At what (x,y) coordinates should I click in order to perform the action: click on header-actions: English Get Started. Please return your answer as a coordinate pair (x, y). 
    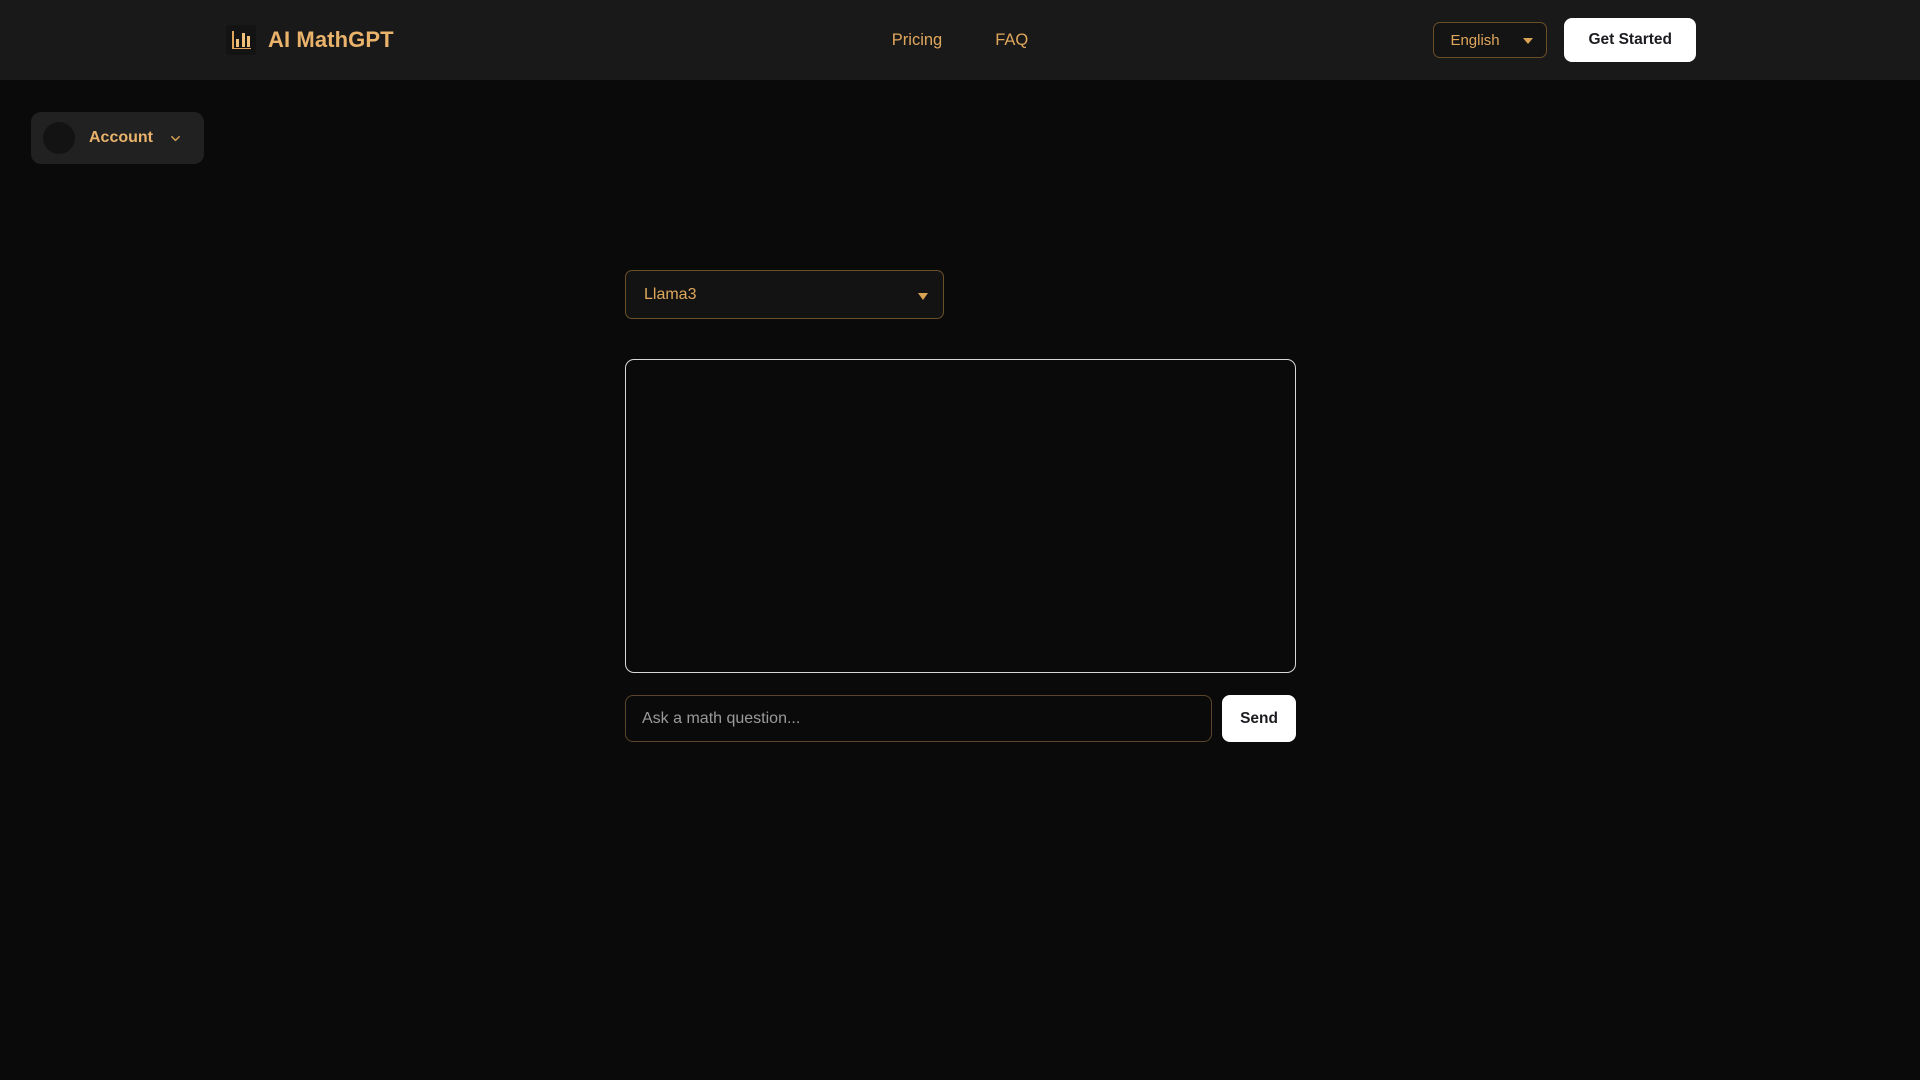
    Looking at the image, I should click on (1564, 40).